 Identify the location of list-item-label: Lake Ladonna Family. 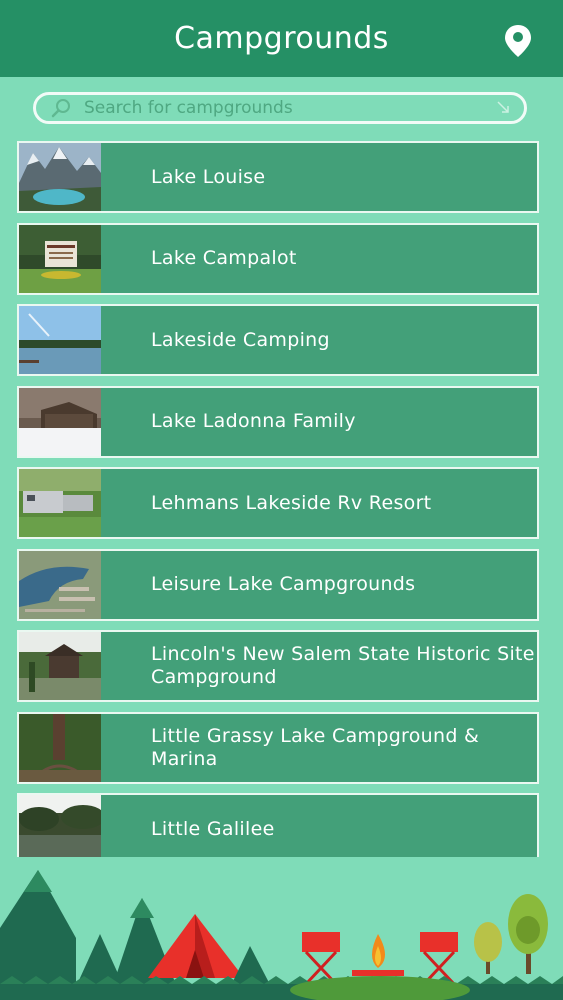
(253, 421).